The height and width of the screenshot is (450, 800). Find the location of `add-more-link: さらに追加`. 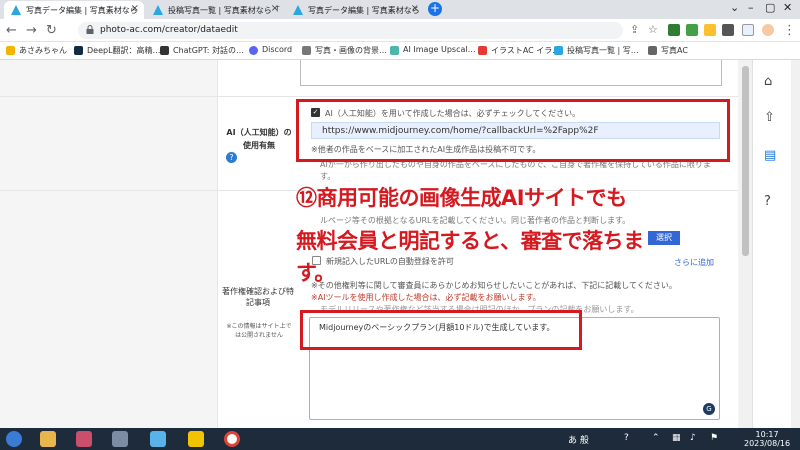

add-more-link: さらに追加 is located at coordinates (694, 262).